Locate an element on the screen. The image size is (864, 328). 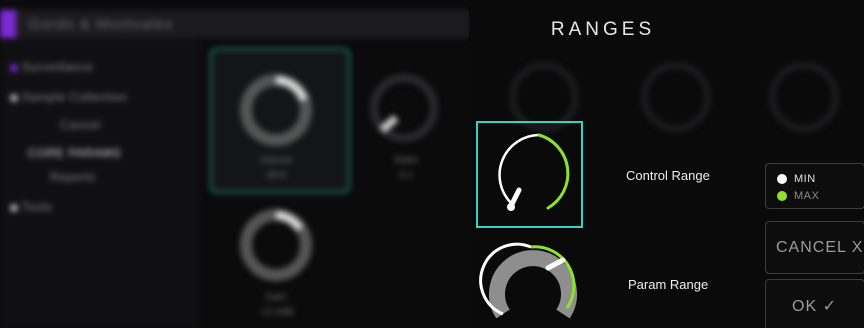
param-range-label: Param Range is located at coordinates (668, 284).